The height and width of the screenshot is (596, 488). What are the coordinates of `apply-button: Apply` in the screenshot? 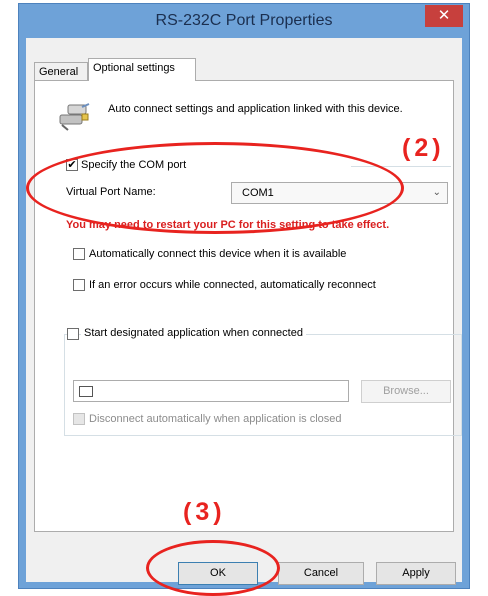 It's located at (416, 573).